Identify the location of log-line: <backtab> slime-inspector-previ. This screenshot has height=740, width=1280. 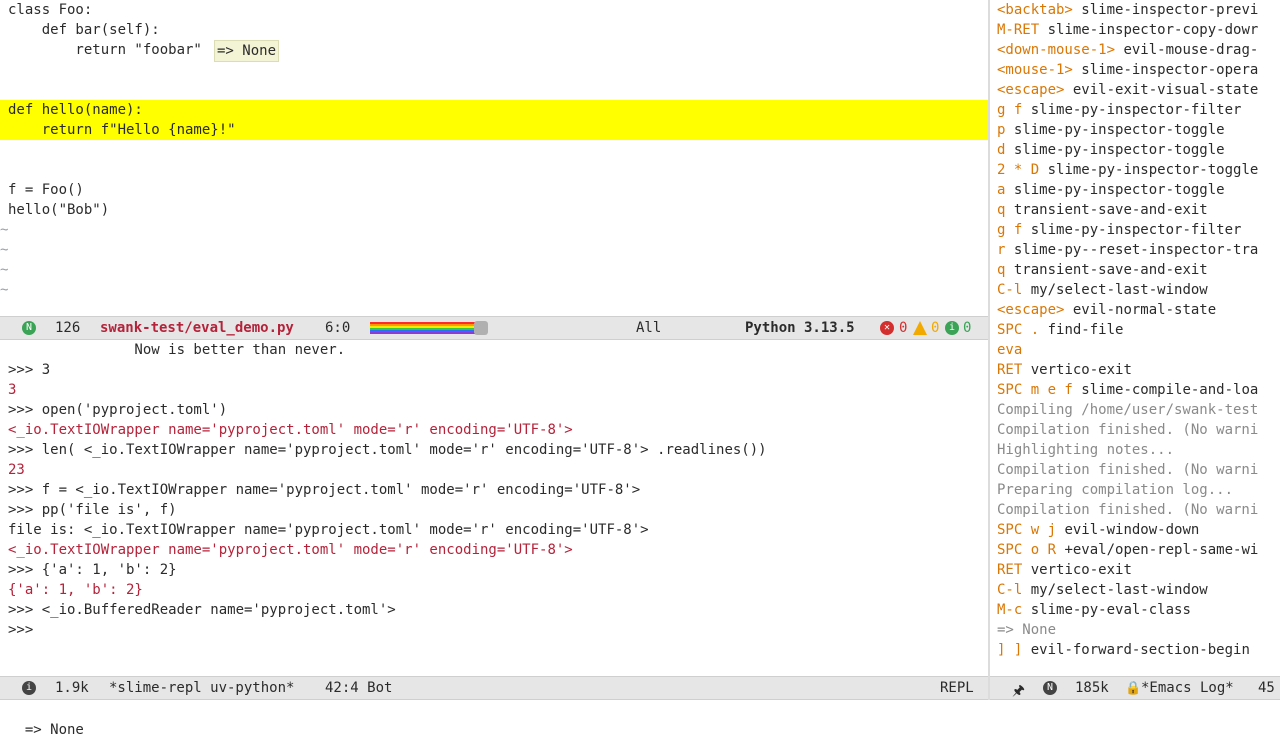
(1124, 10).